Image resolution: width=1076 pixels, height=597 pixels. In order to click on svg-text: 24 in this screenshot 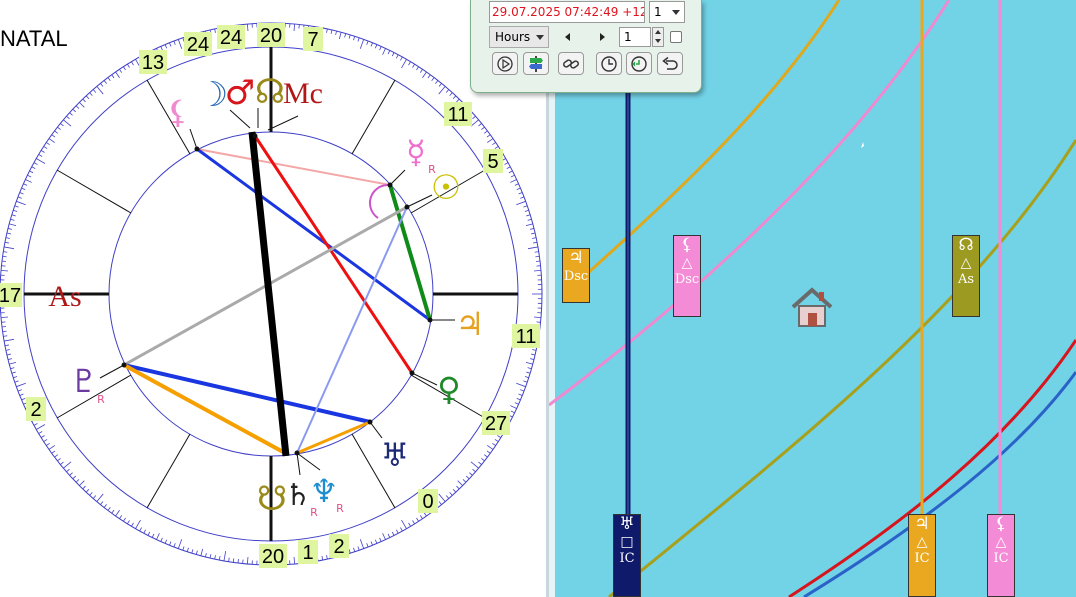, I will do `click(231, 38)`.